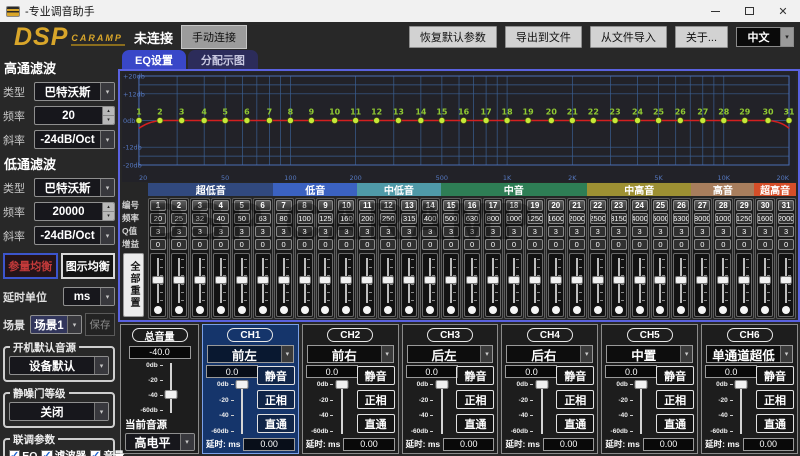  Describe the element at coordinates (765, 37) in the screenshot. I see `language-select: 中文 ▾` at that location.